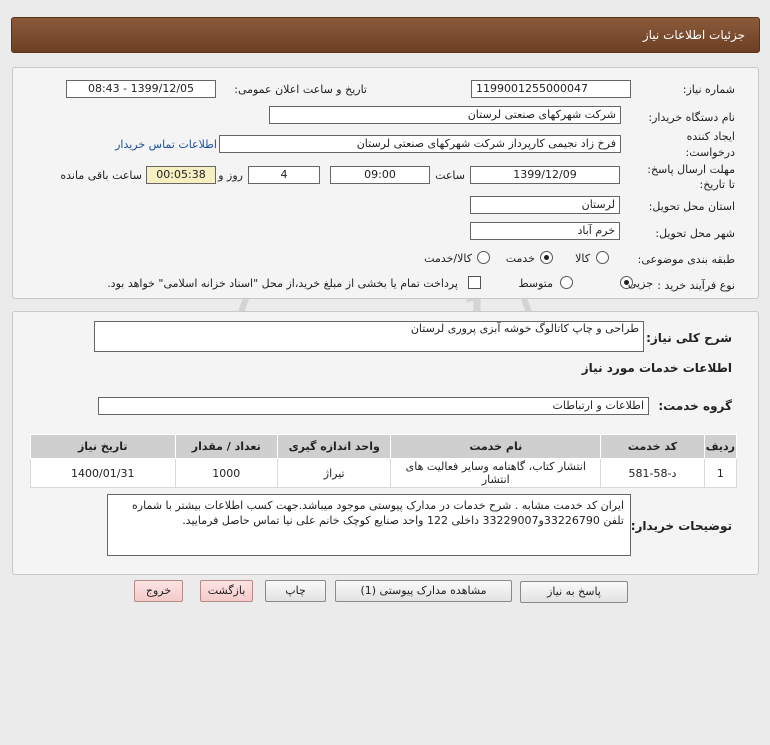 The height and width of the screenshot is (745, 770). What do you see at coordinates (720, 446) in the screenshot?
I see `col-header-row: ردیف` at bounding box center [720, 446].